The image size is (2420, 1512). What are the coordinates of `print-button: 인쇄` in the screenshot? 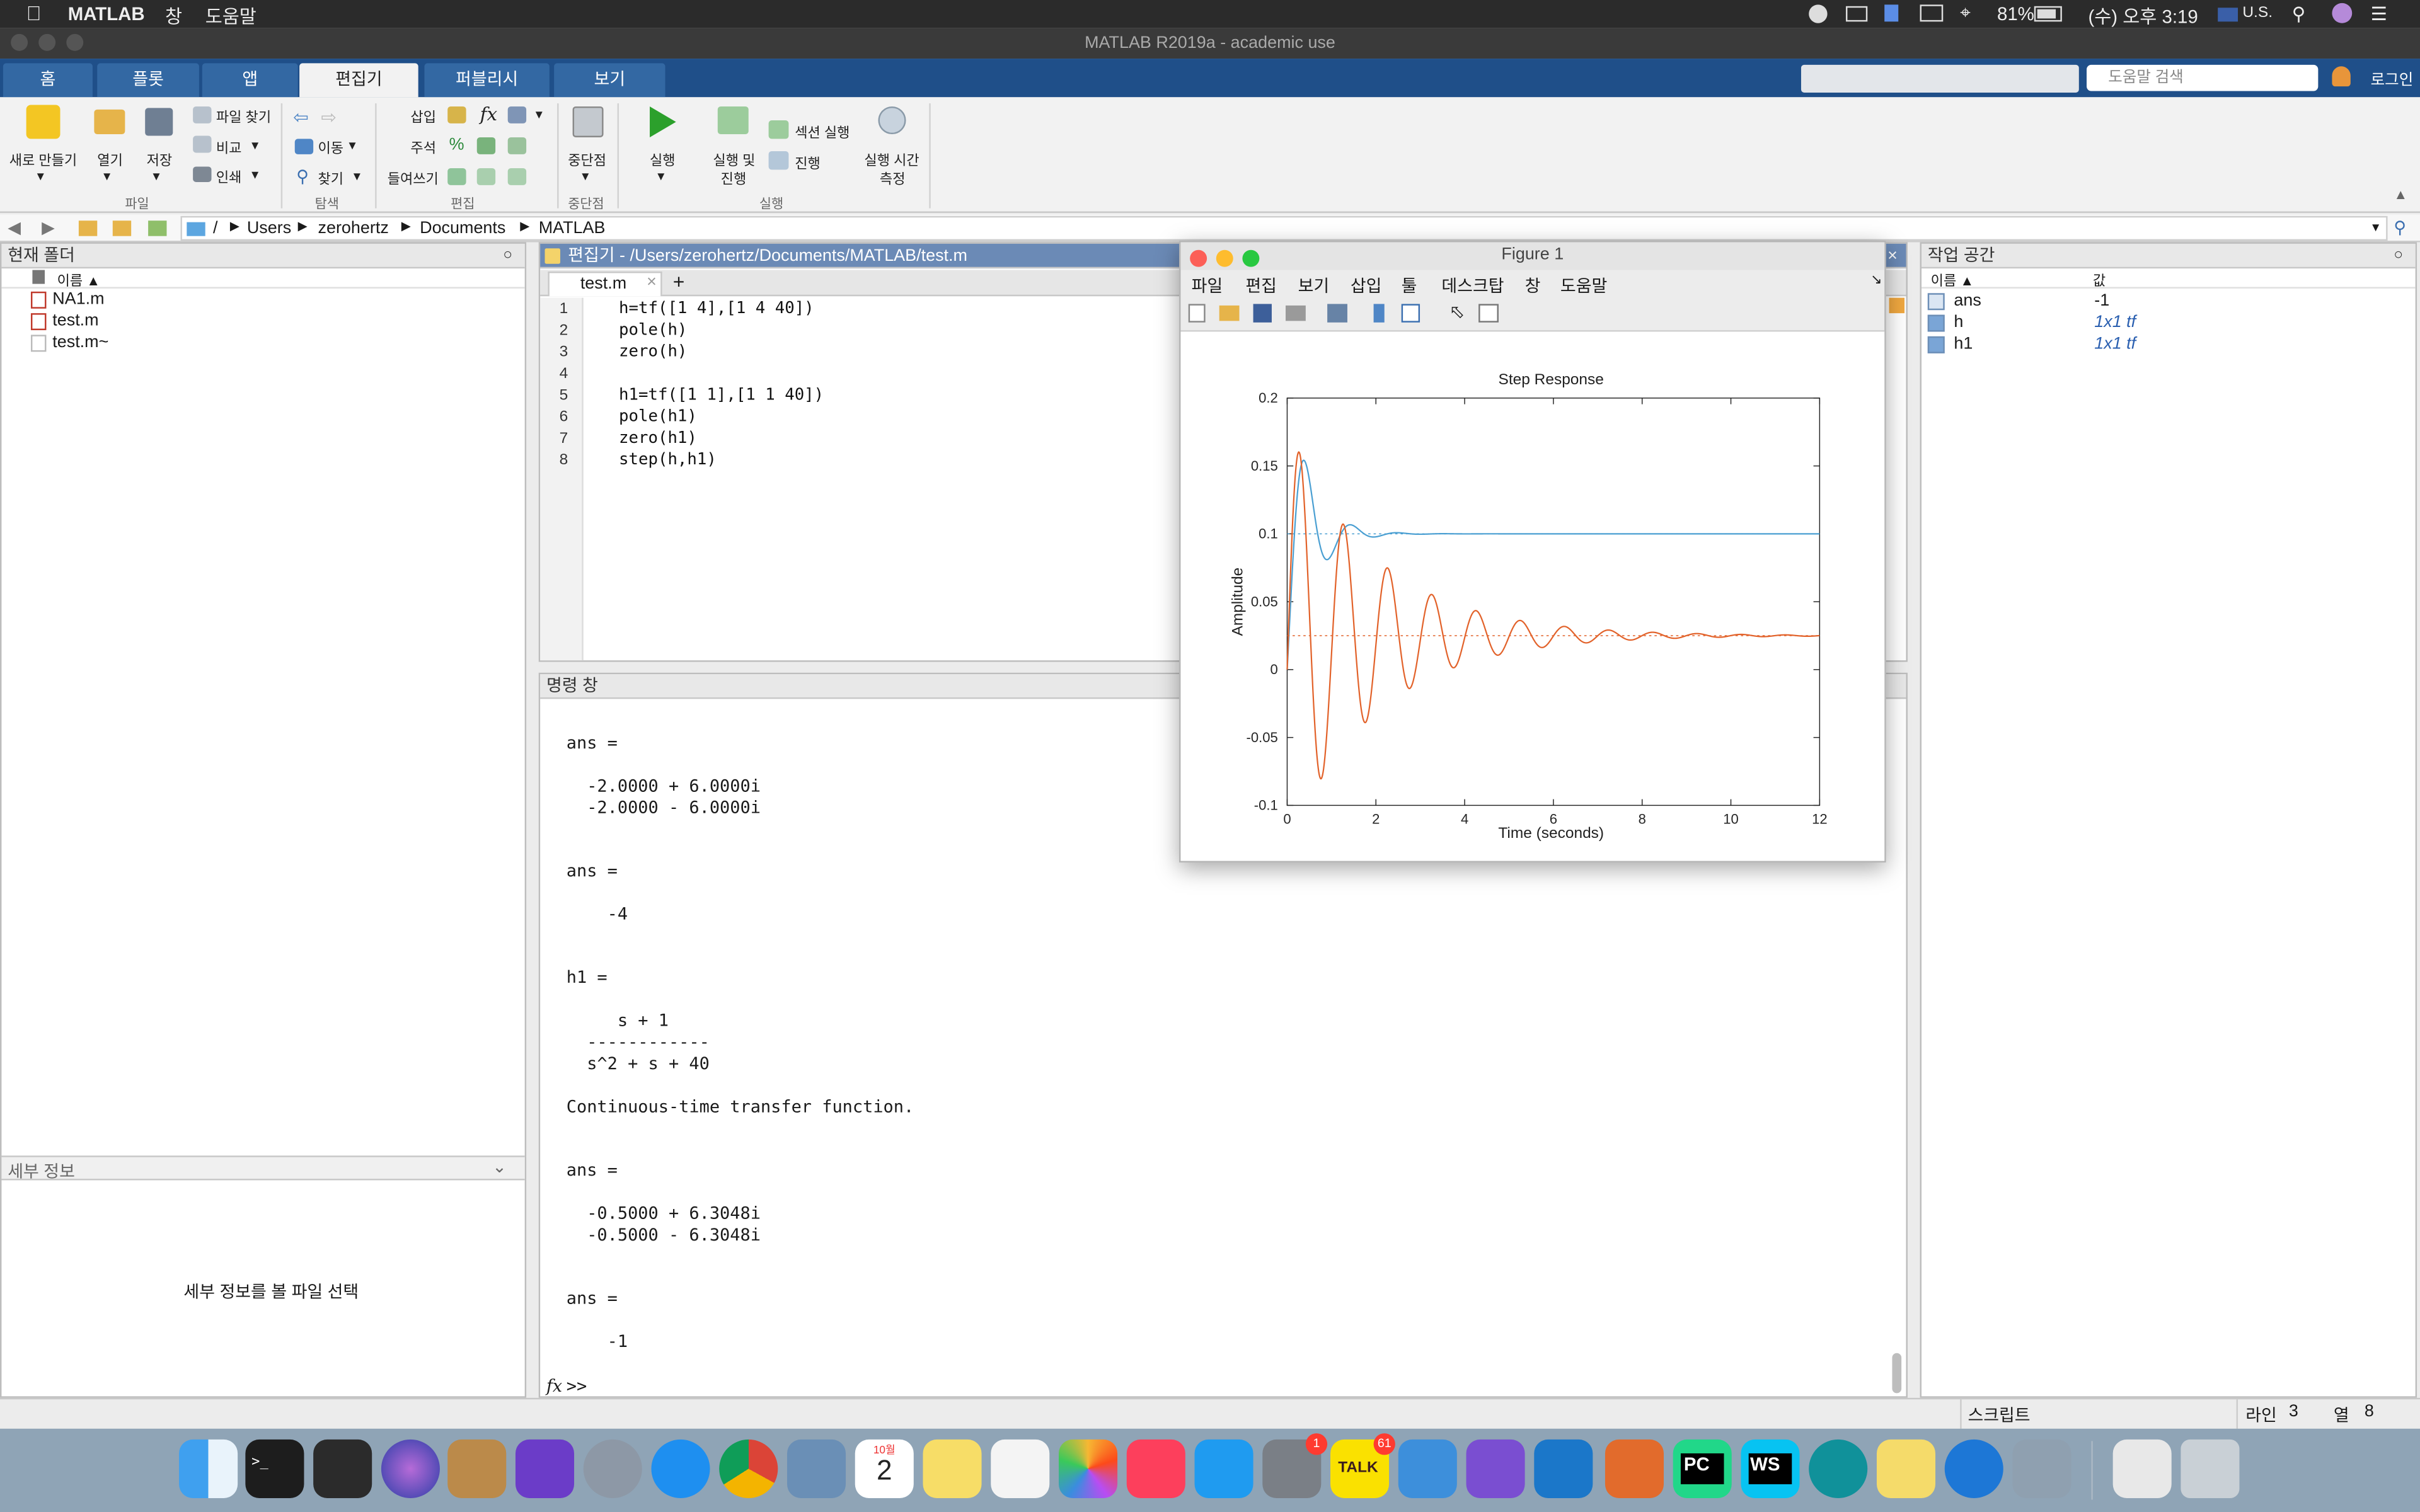 It's located at (229, 176).